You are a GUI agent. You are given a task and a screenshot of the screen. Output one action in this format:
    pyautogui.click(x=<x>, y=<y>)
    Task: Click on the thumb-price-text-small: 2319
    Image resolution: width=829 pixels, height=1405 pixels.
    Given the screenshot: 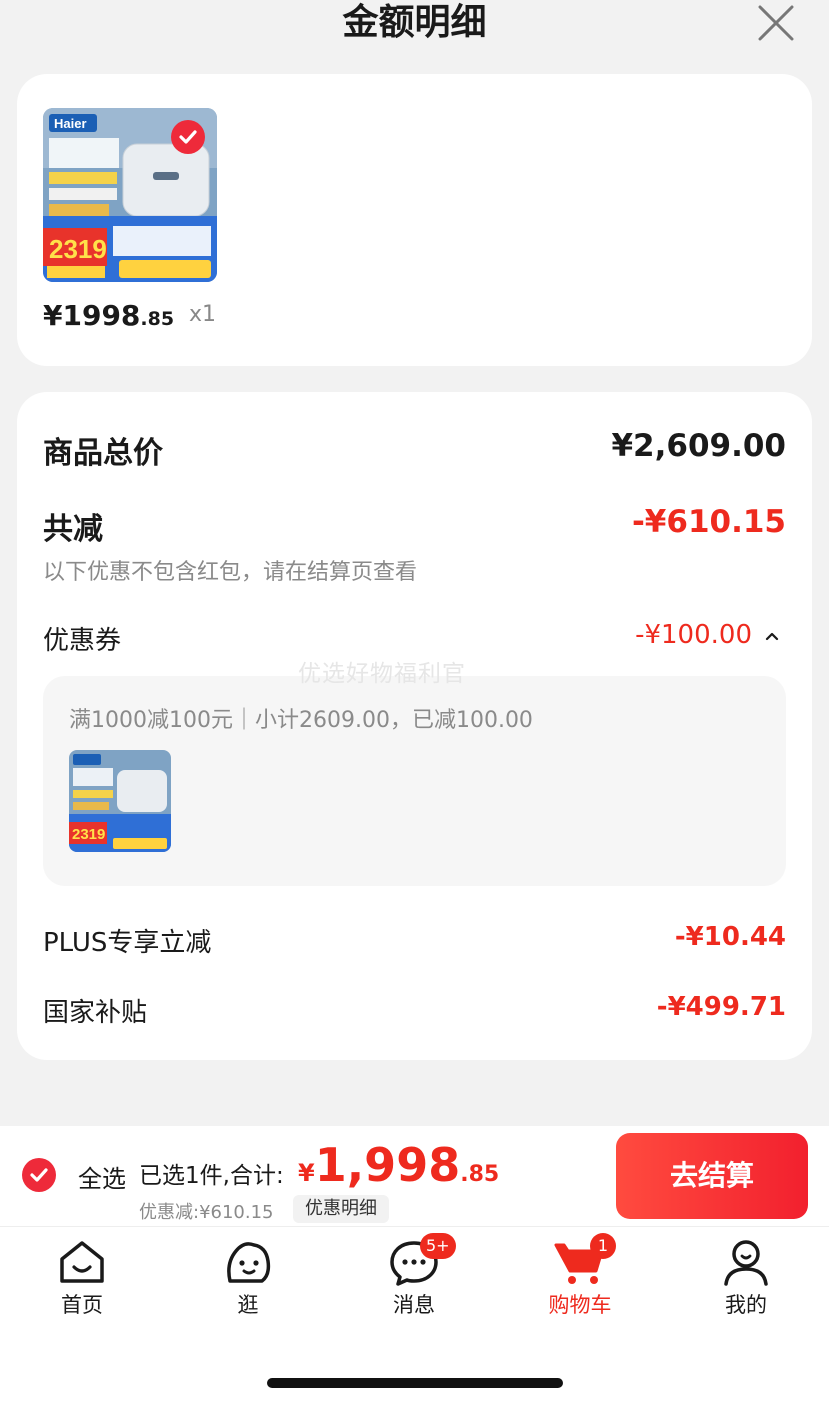 What is the action you would take?
    pyautogui.click(x=88, y=834)
    